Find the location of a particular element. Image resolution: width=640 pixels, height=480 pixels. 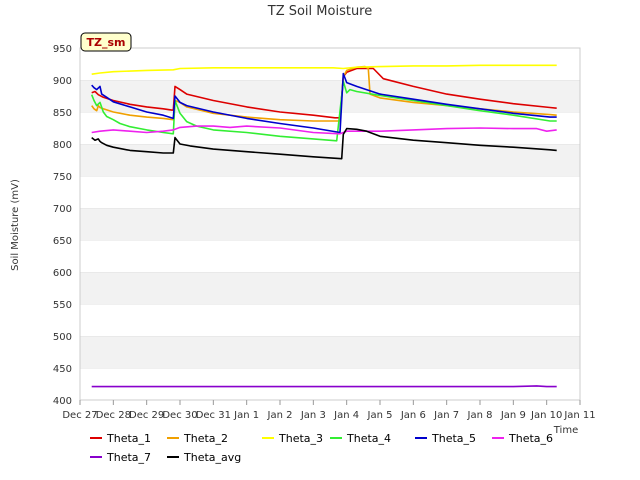

x-tick-label: Dec 27 is located at coordinates (79, 415).